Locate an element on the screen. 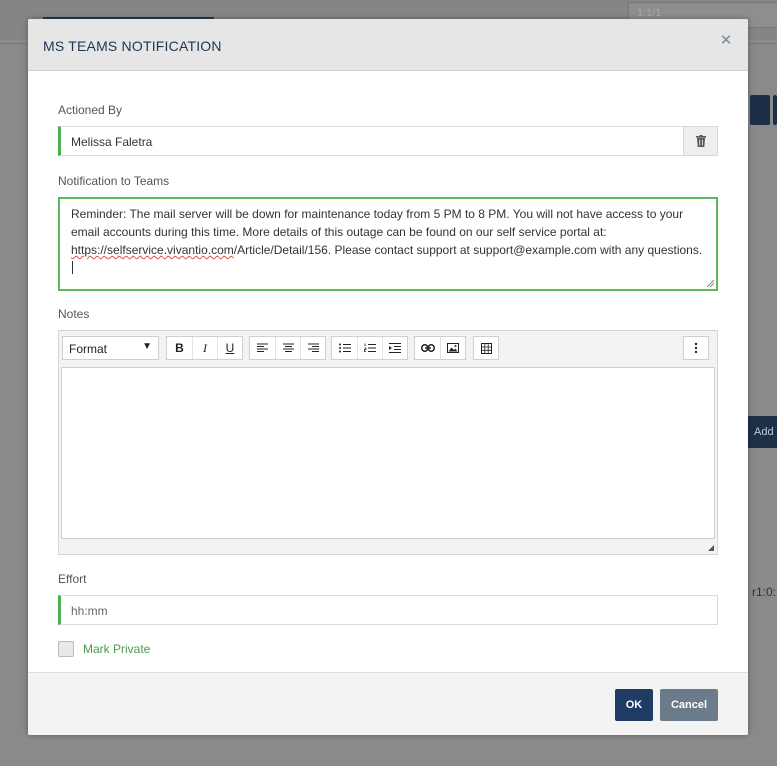 The height and width of the screenshot is (766, 777). image-icon is located at coordinates (453, 348).